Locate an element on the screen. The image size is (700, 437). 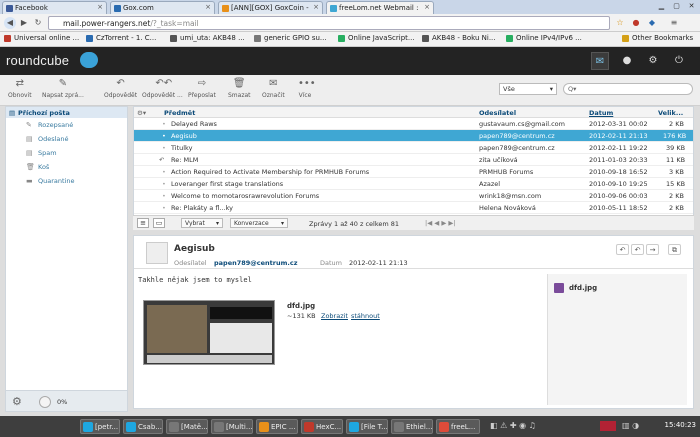
back-icon: ◀ is located at coordinates (10, 23).